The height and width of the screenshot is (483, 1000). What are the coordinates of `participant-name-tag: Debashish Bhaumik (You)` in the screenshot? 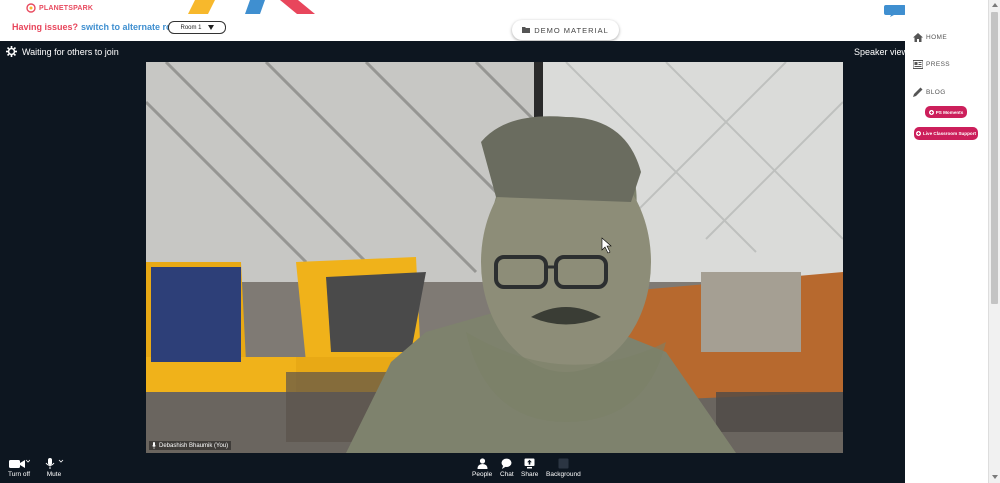 It's located at (190, 445).